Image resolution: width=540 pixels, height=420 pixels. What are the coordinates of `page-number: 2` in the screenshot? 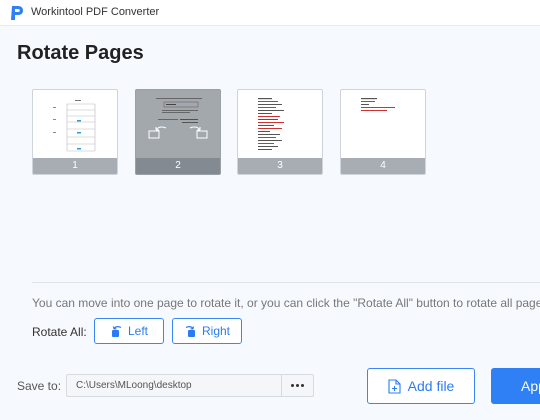 It's located at (178, 166).